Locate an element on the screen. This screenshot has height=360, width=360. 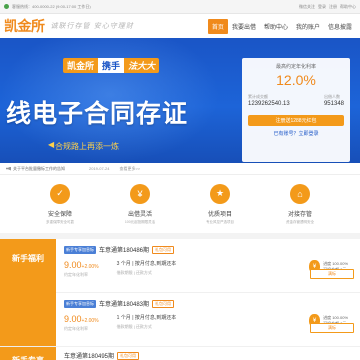
bank-icon: ⌂ is located at coordinates (300, 193).